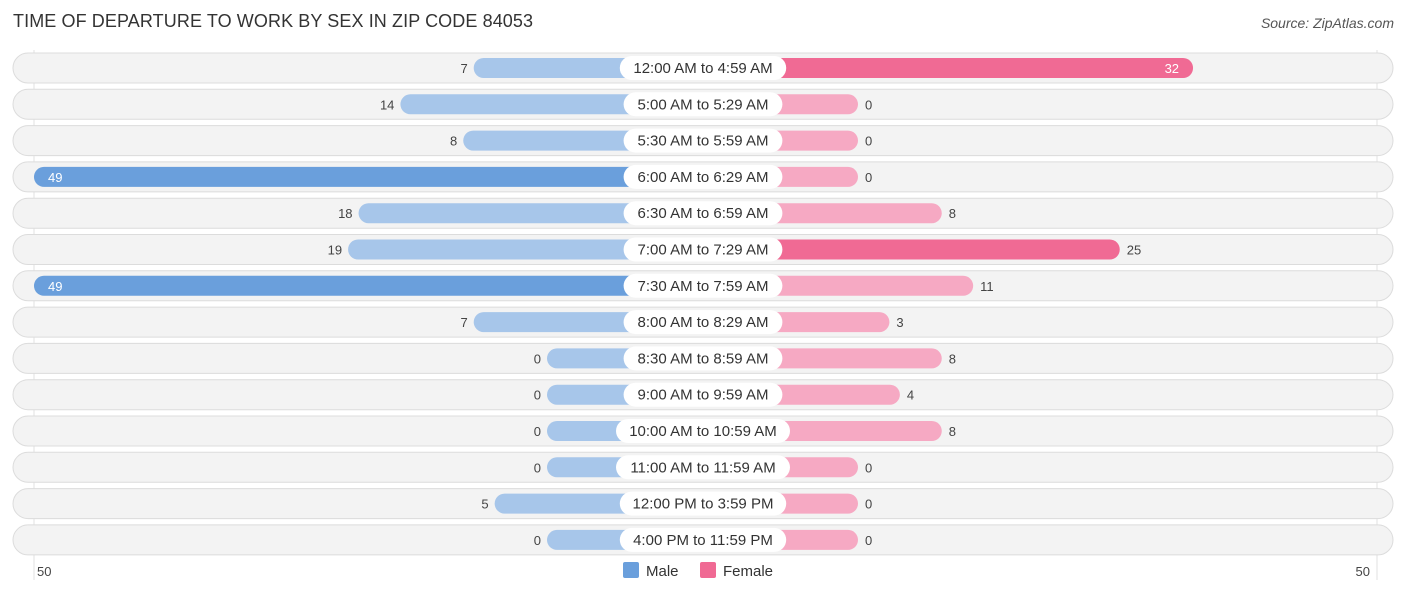 This screenshot has height=595, width=1406. I want to click on chart-row: 7:30 AM to 7:59 AM 49 11, so click(703, 286).